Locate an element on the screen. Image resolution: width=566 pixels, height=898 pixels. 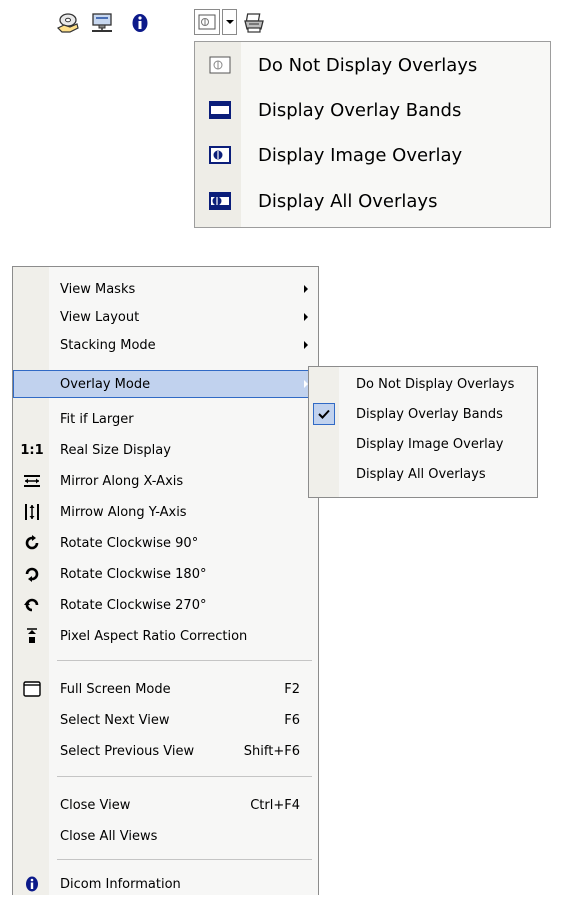
aspect-ratio-icon is located at coordinates (32, 636).